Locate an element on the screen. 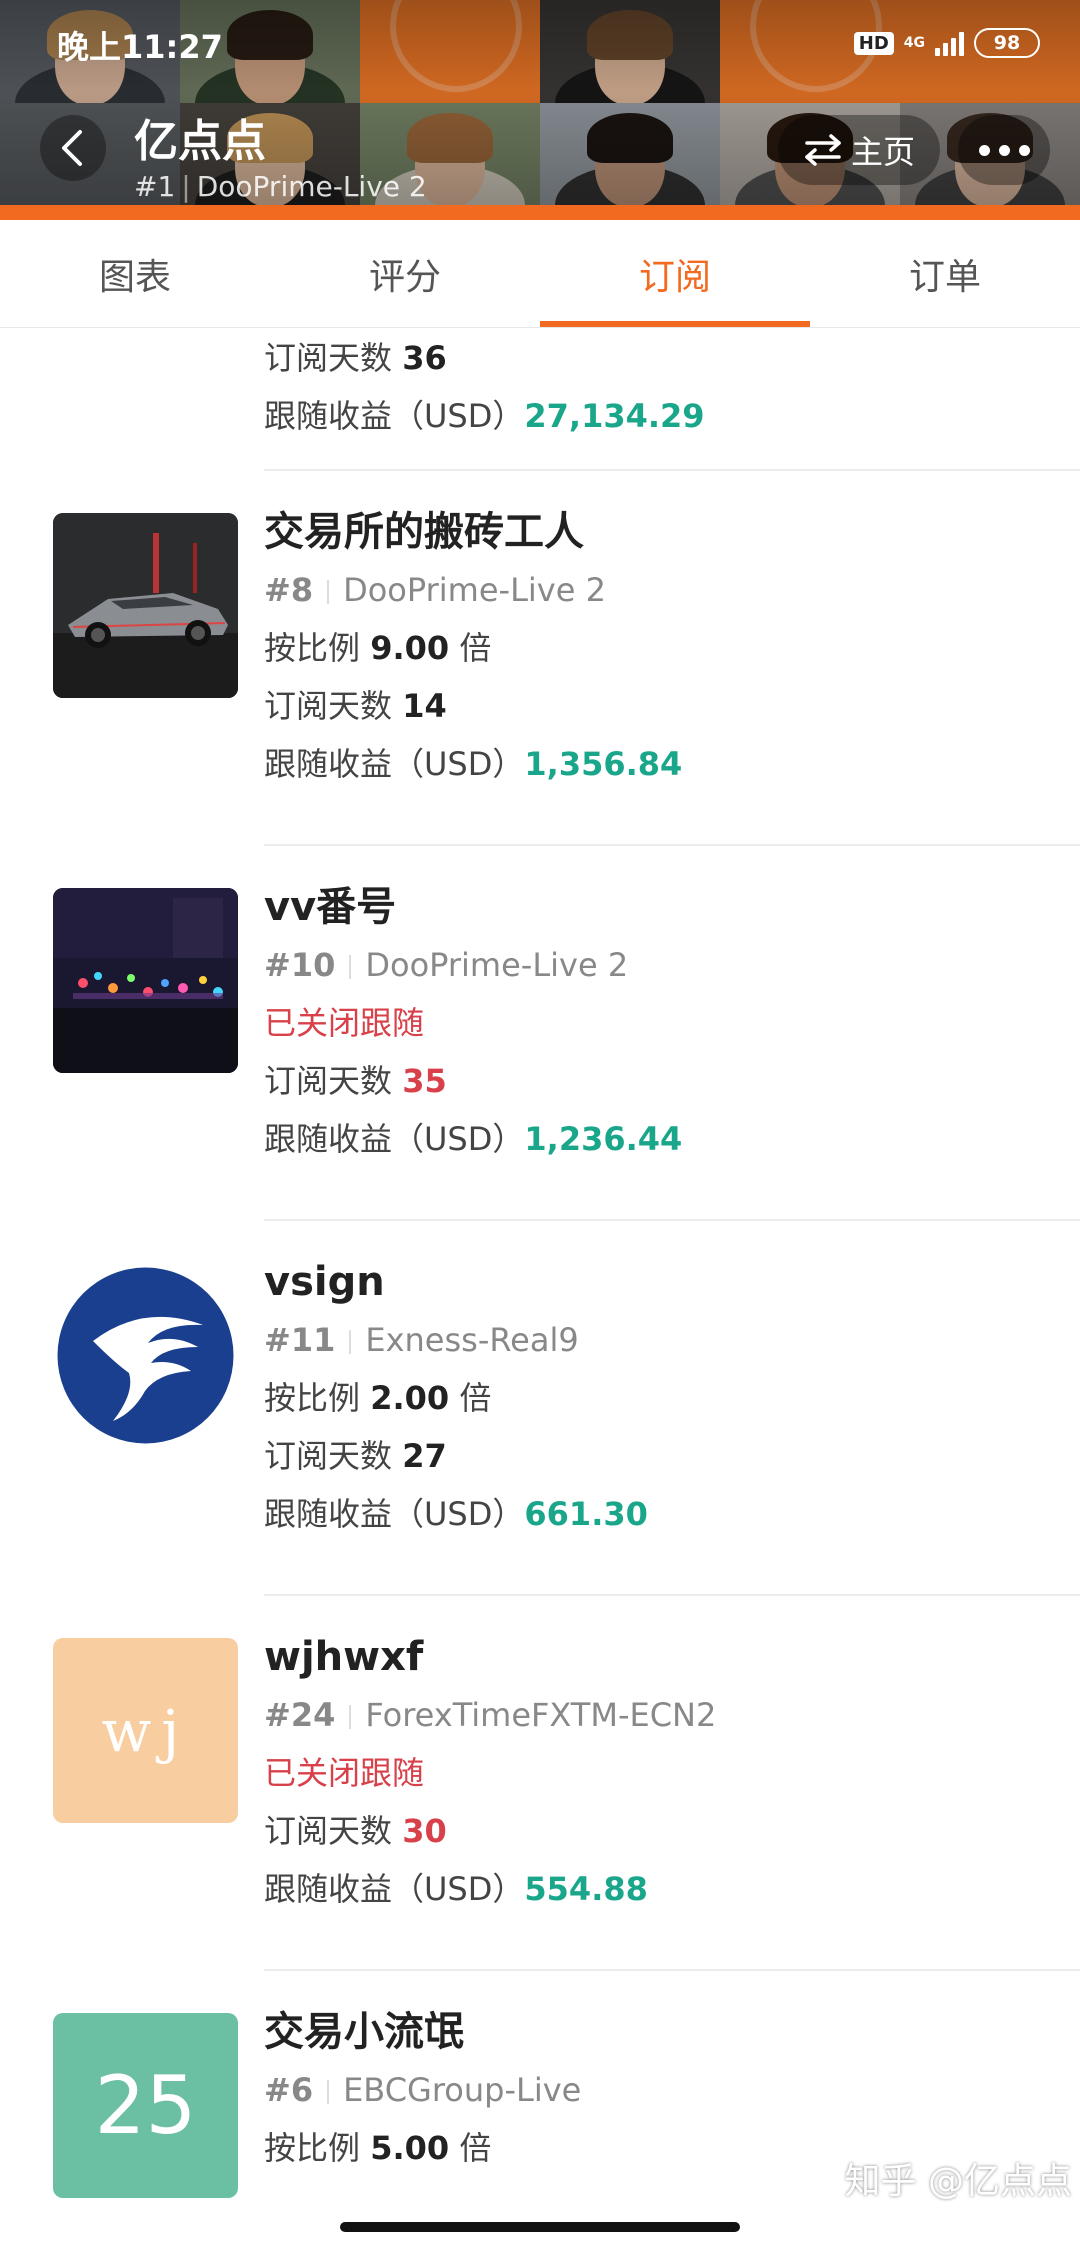  more-button is located at coordinates (1004, 150).